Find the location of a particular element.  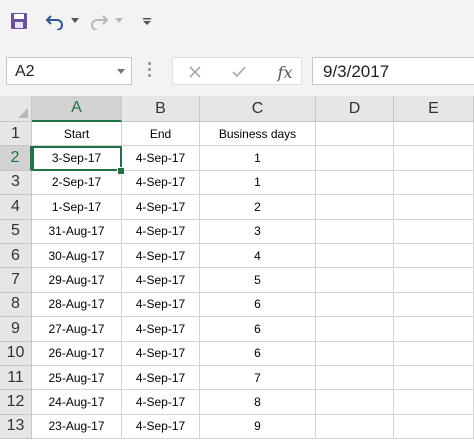

cell-d9 is located at coordinates (355, 329).